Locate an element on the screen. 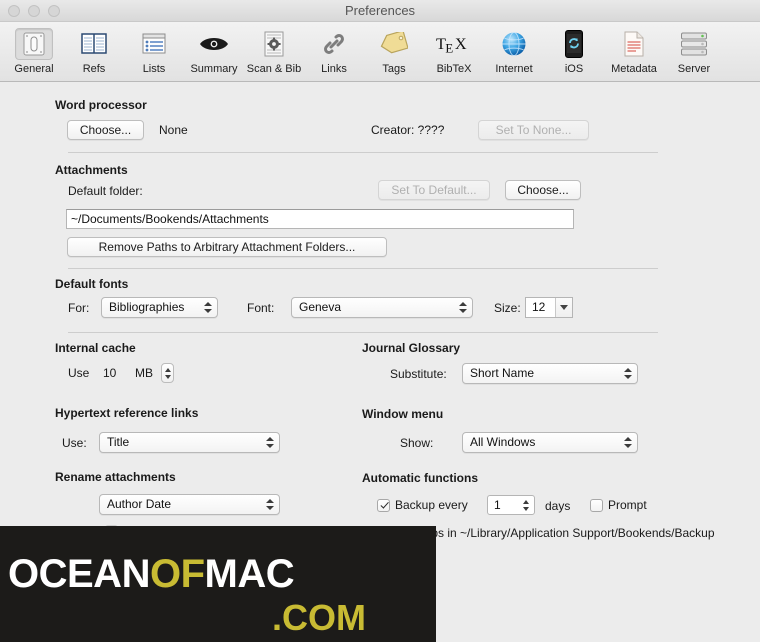 This screenshot has height=642, width=760. chain-link-icon is located at coordinates (334, 44).